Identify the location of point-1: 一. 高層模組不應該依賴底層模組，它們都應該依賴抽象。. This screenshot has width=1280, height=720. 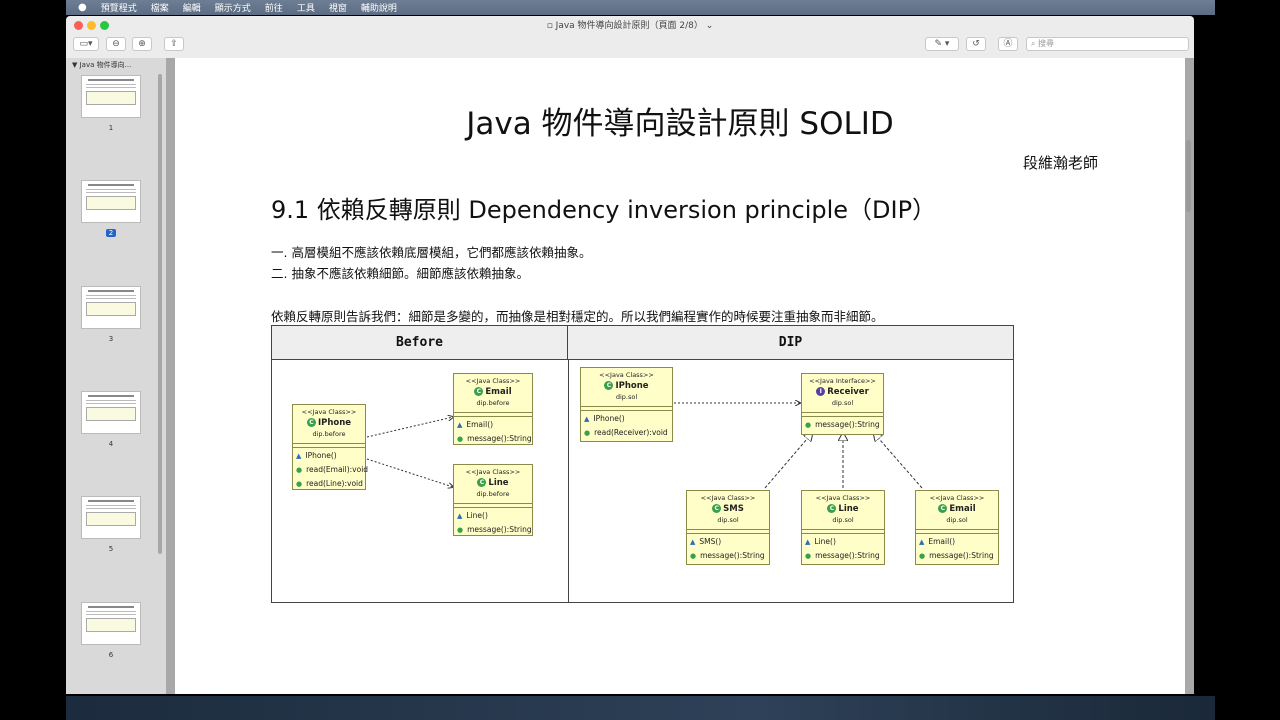
(431, 252).